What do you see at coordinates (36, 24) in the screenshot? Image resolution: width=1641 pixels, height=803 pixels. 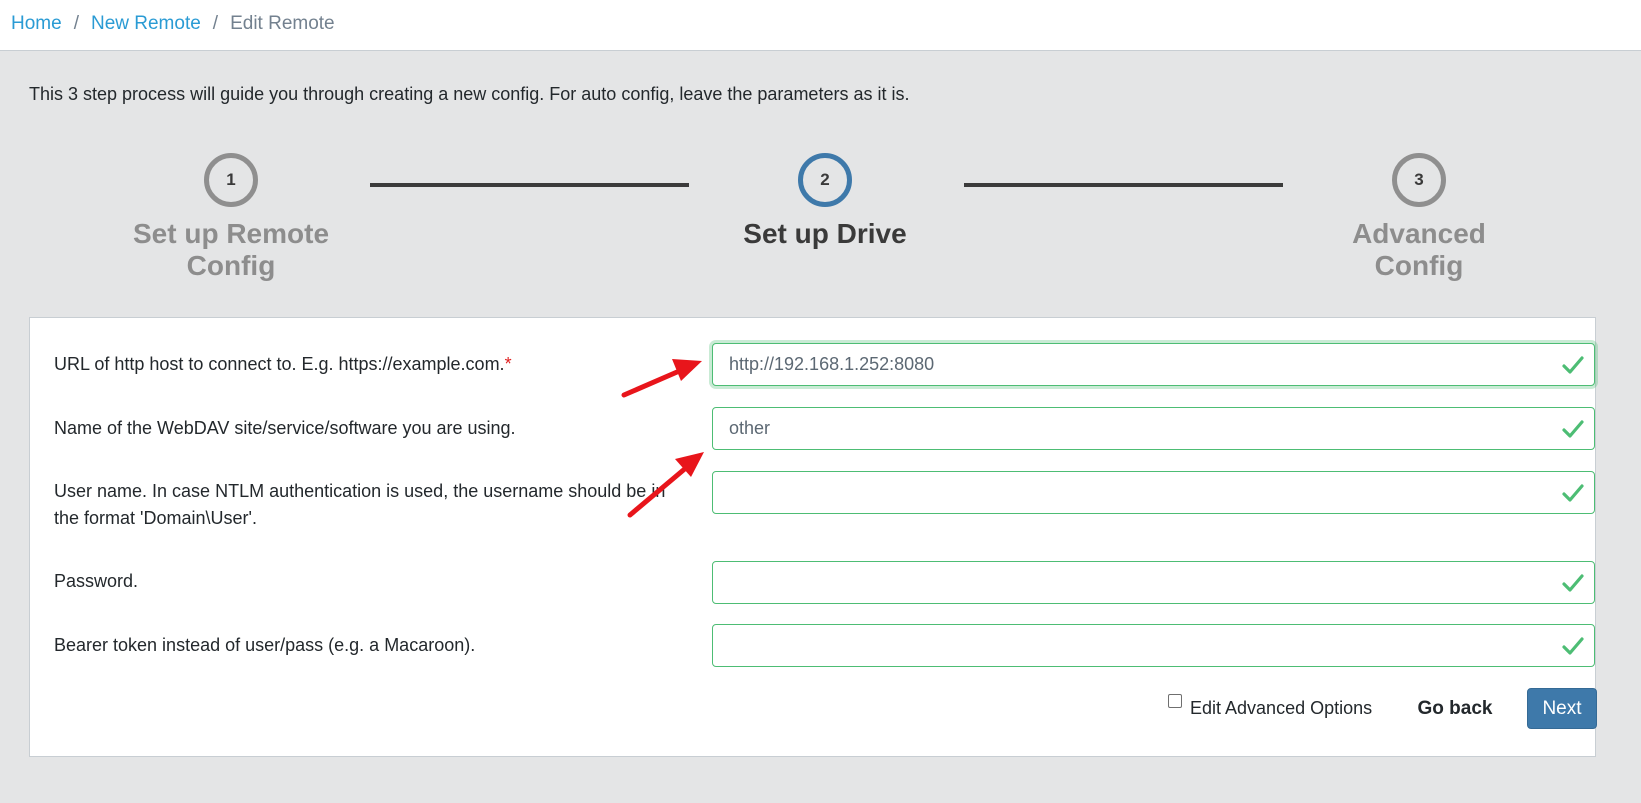 I see `breadcrumb-home: Home` at bounding box center [36, 24].